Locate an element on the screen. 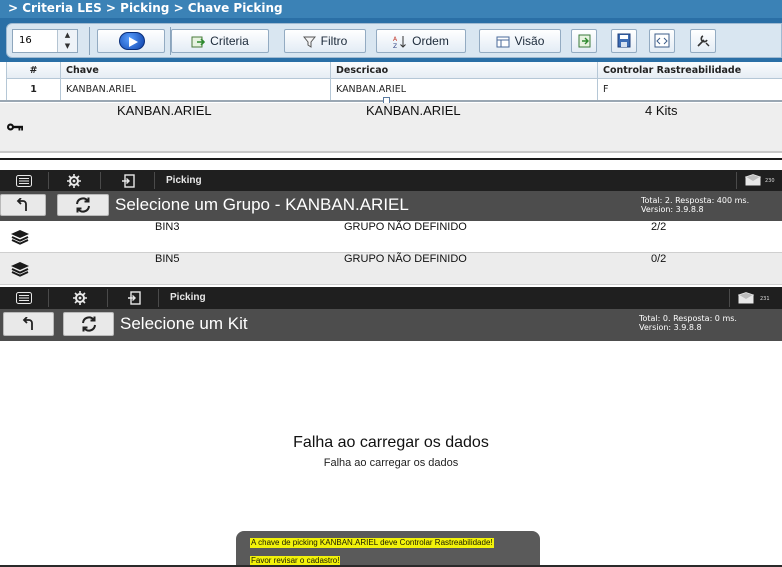 This screenshot has width=782, height=567. key-row: KANBAN.ARIEL KANBAN.ARIEL 4 Kits is located at coordinates (391, 128).